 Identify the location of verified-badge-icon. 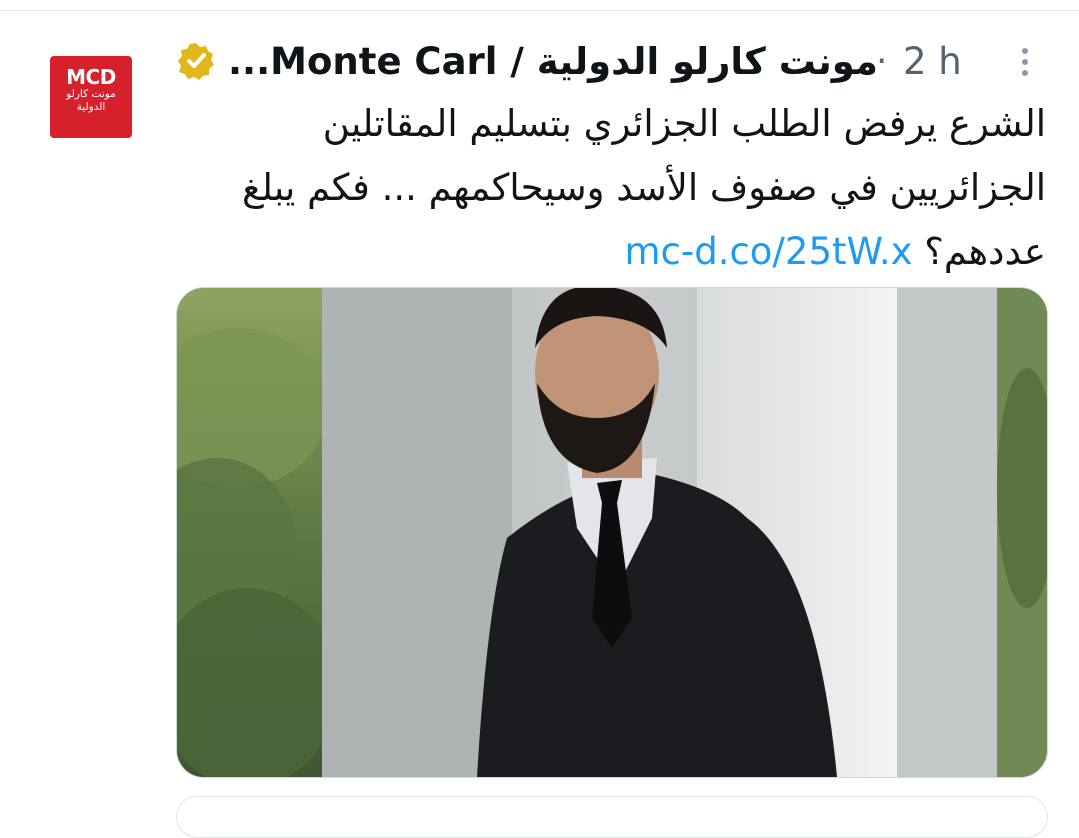
(196, 61).